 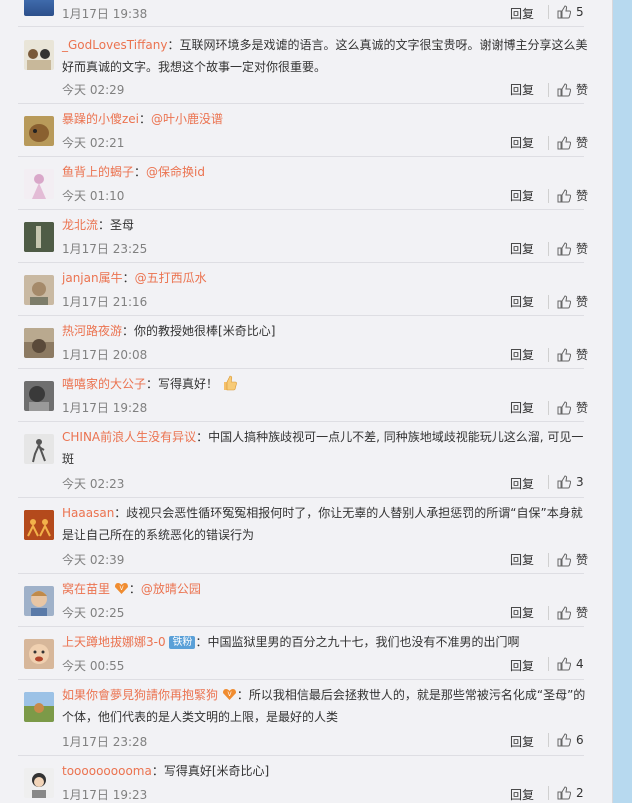 I want to click on comment-text: 上天蹲地拔娜娜3-0 铁粉 ：中国监狱里男的百分之九十七，我们也没有不准男的出门啊, so click(x=291, y=642).